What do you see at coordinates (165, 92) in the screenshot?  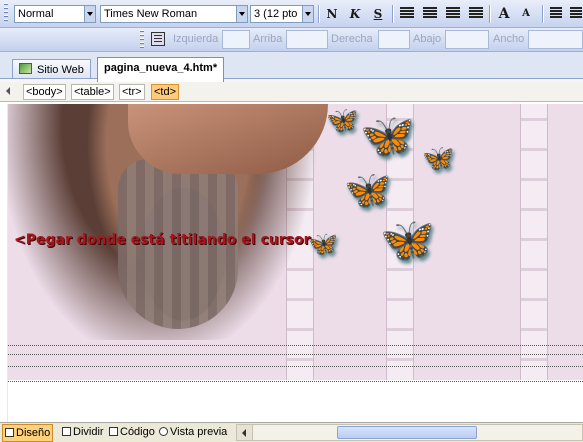 I see `tag-td: <td>` at bounding box center [165, 92].